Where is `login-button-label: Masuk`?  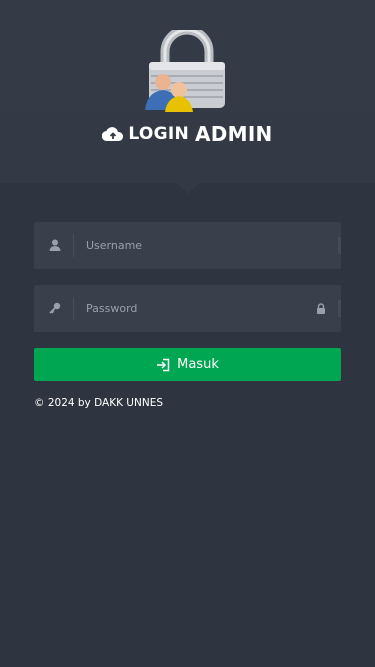 login-button-label: Masuk is located at coordinates (198, 364).